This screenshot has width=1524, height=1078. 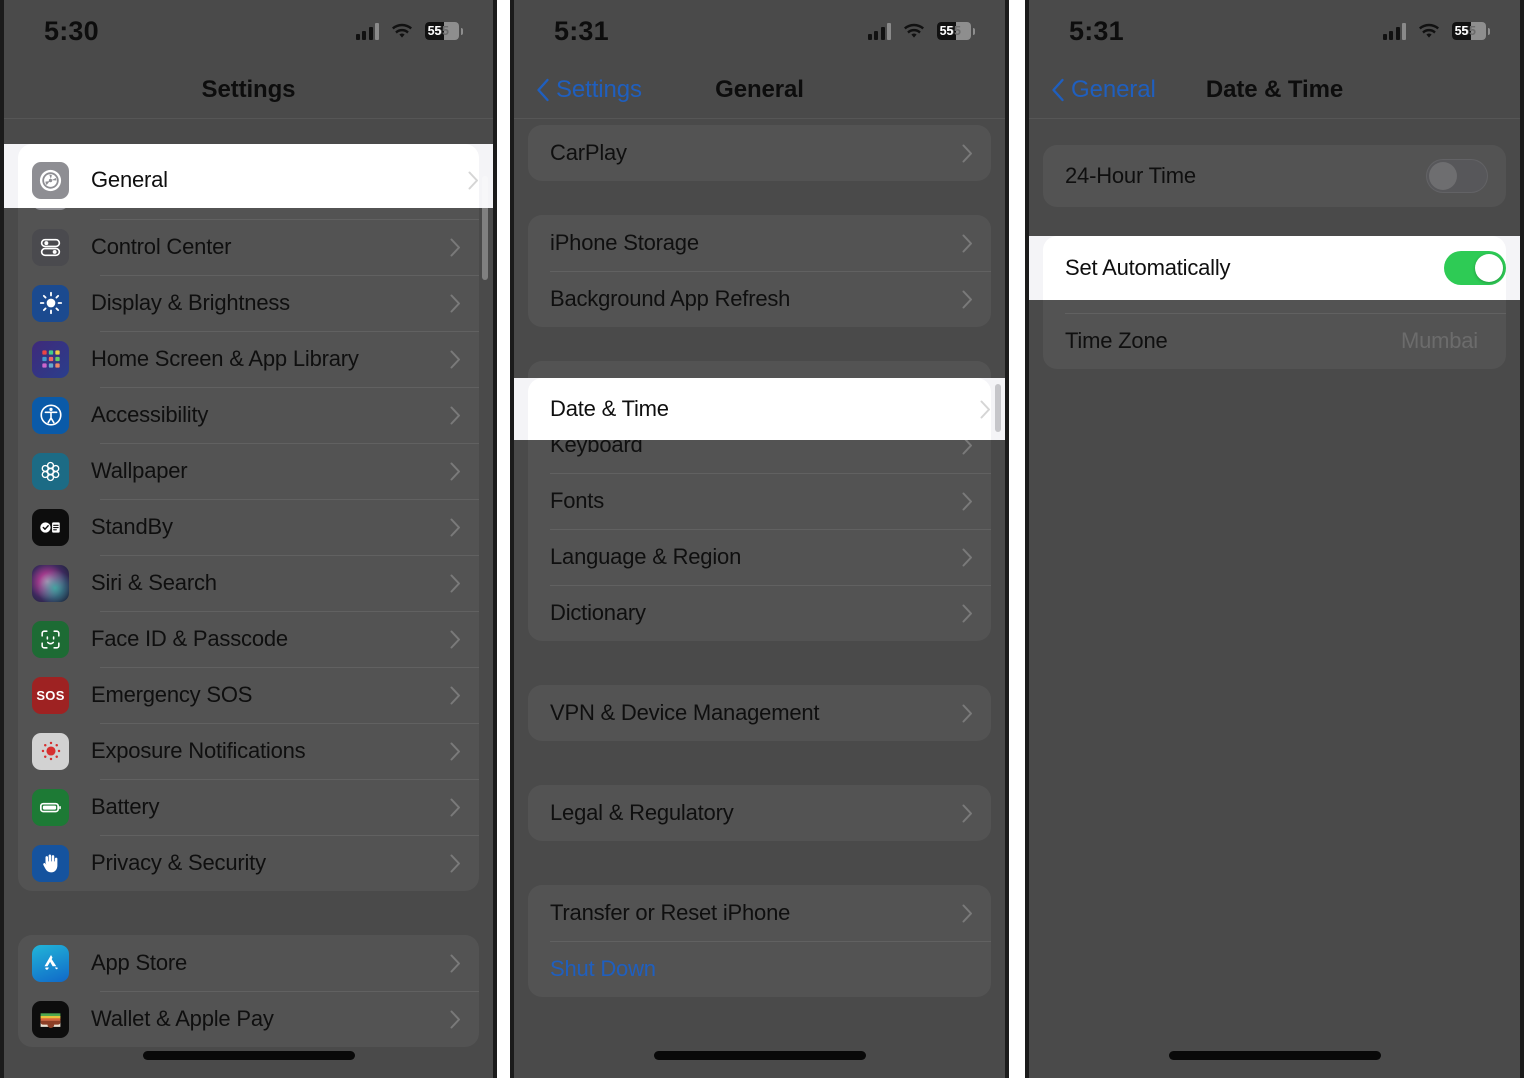 I want to click on sidebar-item-exposure-notifications: Exposure Notifications, so click(x=248, y=751).